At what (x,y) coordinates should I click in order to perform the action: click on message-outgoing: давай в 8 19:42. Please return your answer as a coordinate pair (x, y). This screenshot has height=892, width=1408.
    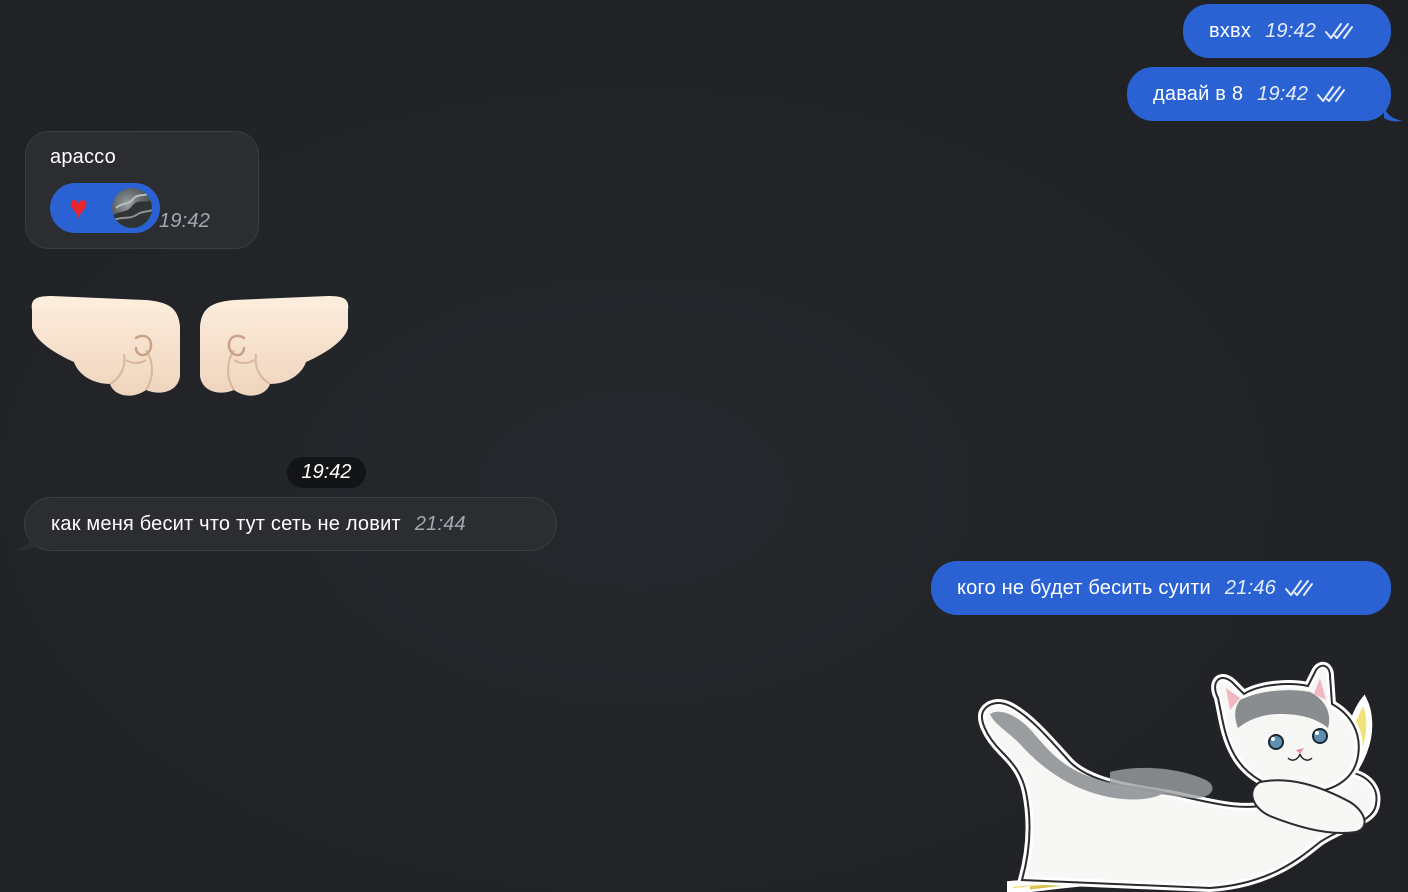
    Looking at the image, I should click on (1259, 94).